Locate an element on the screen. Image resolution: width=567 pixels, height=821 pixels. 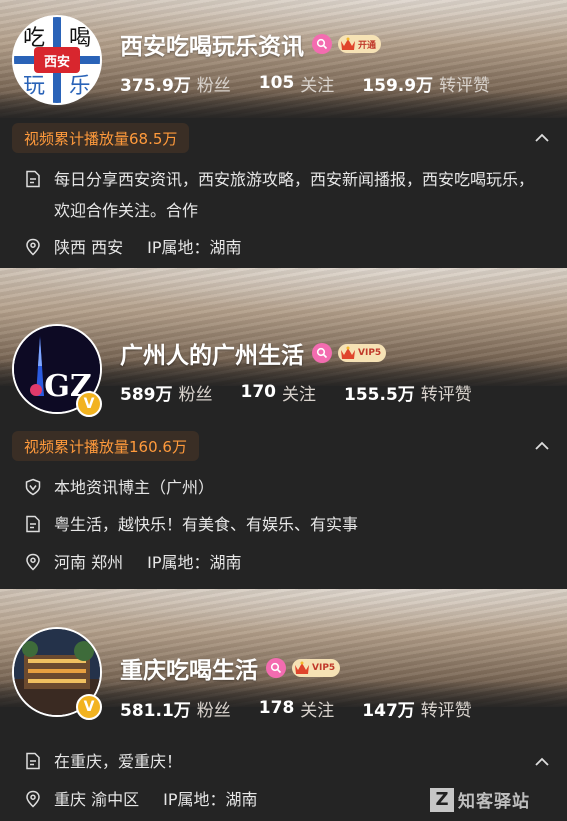
fans-count: 375.9万 is located at coordinates (155, 83).